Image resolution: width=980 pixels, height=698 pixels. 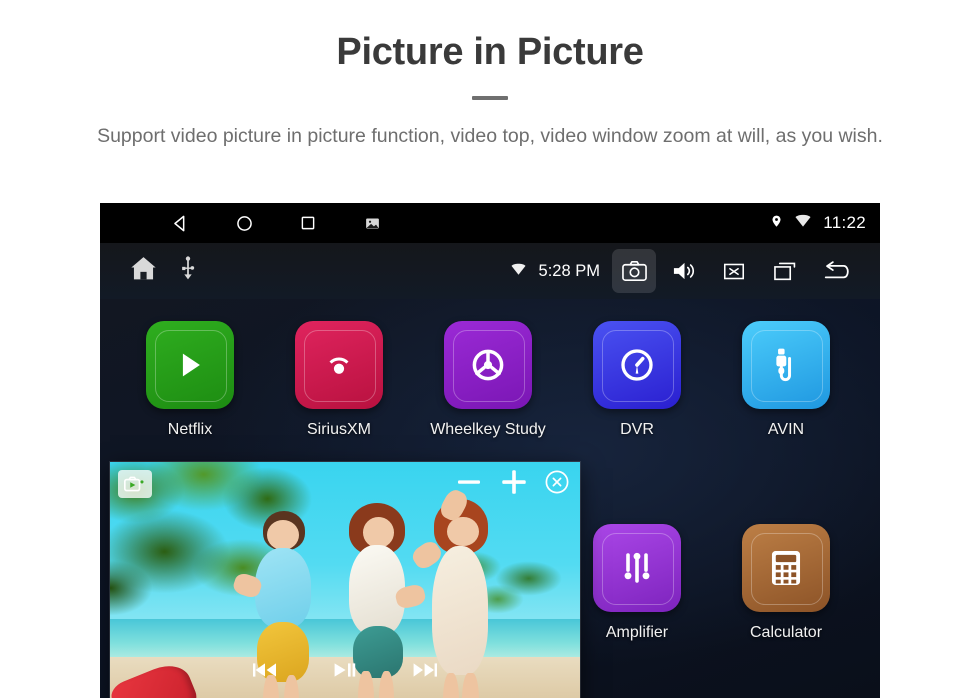 I want to click on dvr-icon, so click(x=637, y=365).